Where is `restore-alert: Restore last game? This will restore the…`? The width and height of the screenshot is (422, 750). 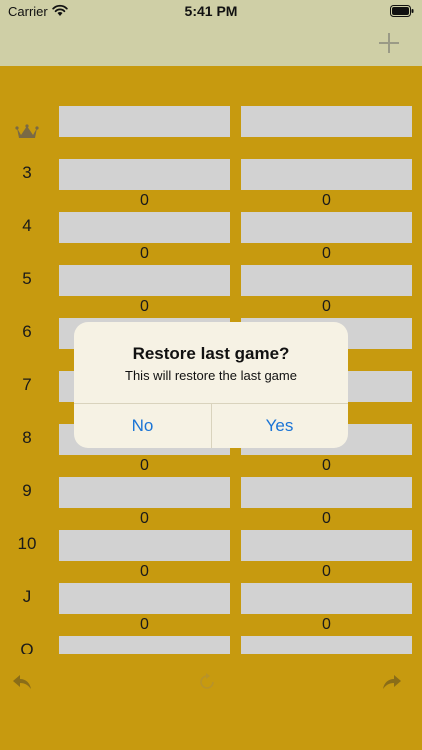 restore-alert: Restore last game? This will restore the… is located at coordinates (211, 385).